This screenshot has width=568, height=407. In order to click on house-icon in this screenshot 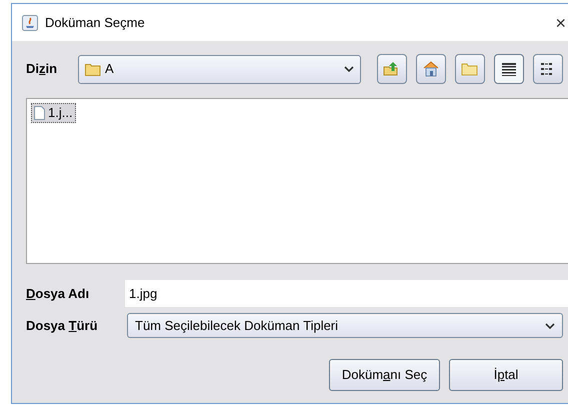, I will do `click(431, 69)`.